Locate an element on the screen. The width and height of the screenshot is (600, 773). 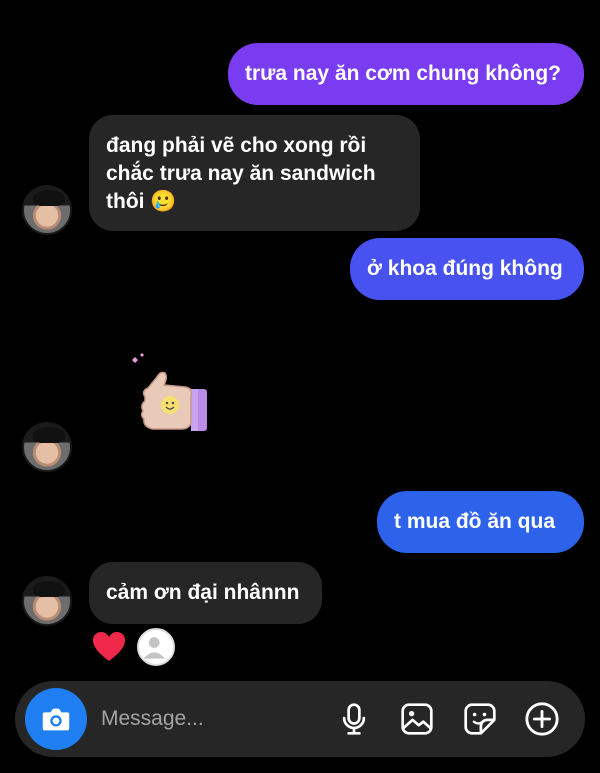
more-options-button is located at coordinates (542, 719).